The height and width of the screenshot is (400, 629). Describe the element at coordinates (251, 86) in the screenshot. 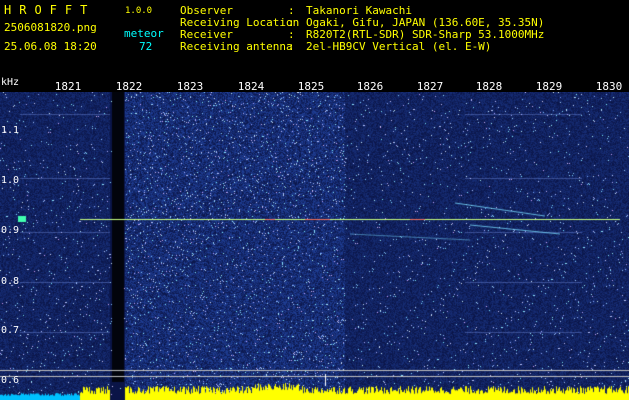

I see `time-tick-1824: 1824` at that location.